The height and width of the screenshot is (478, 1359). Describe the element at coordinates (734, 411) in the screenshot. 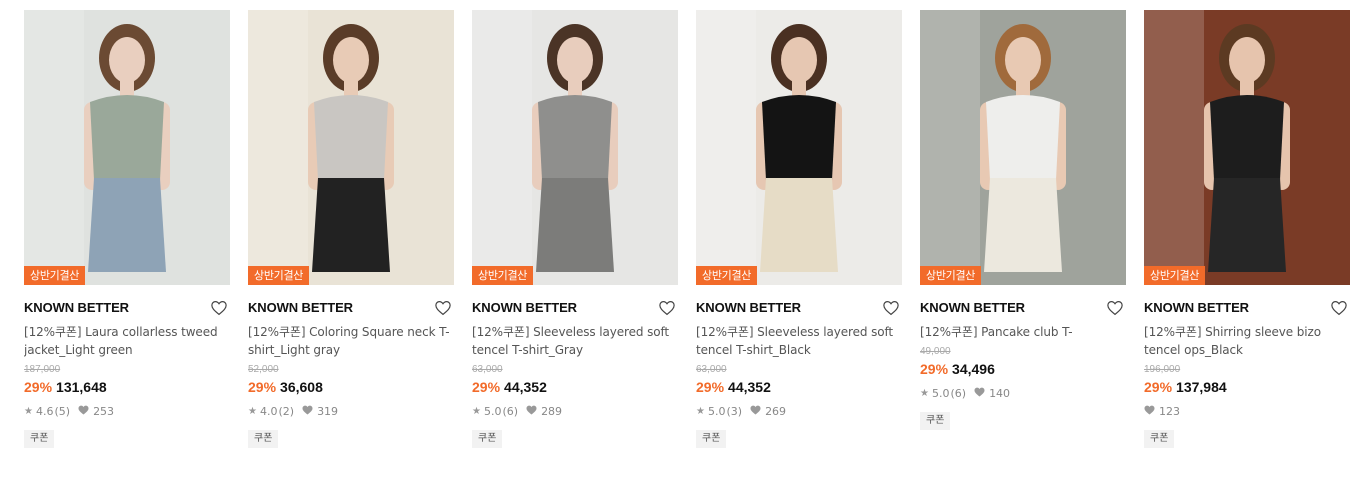

I see `review-count: (3)` at that location.